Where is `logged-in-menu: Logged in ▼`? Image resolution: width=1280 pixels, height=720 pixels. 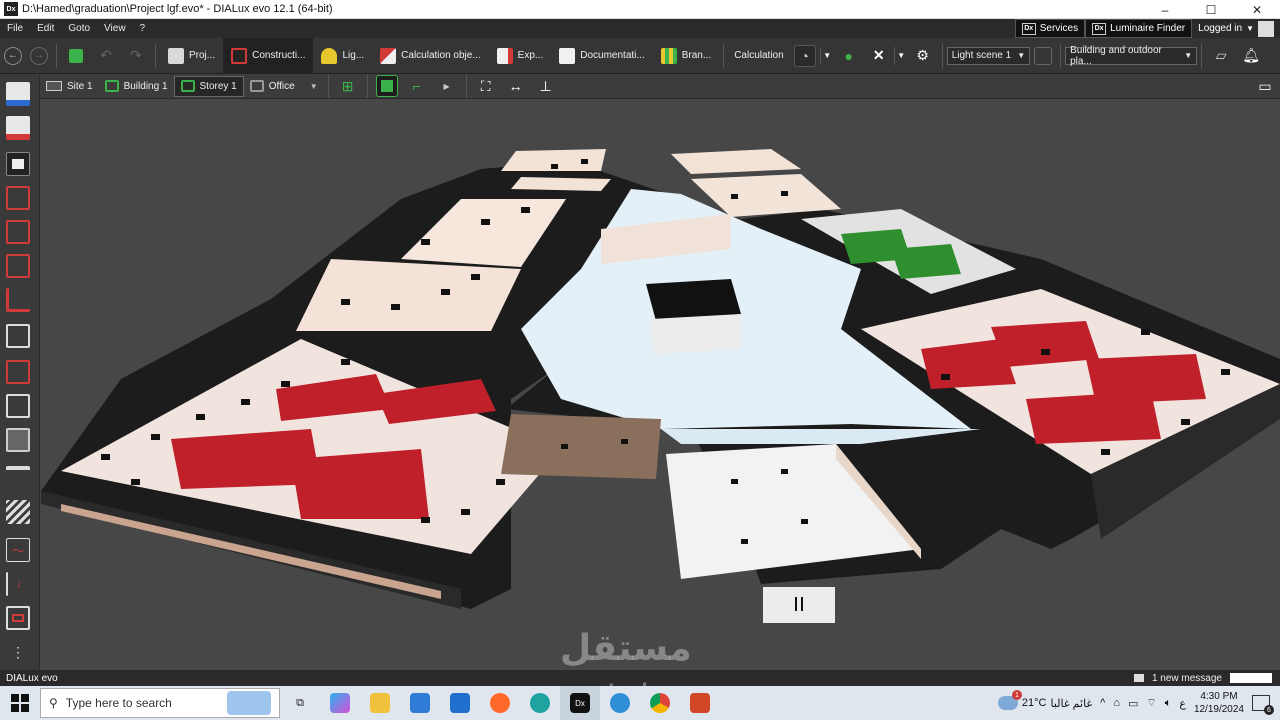 logged-in-menu: Logged in ▼ is located at coordinates (1236, 28).